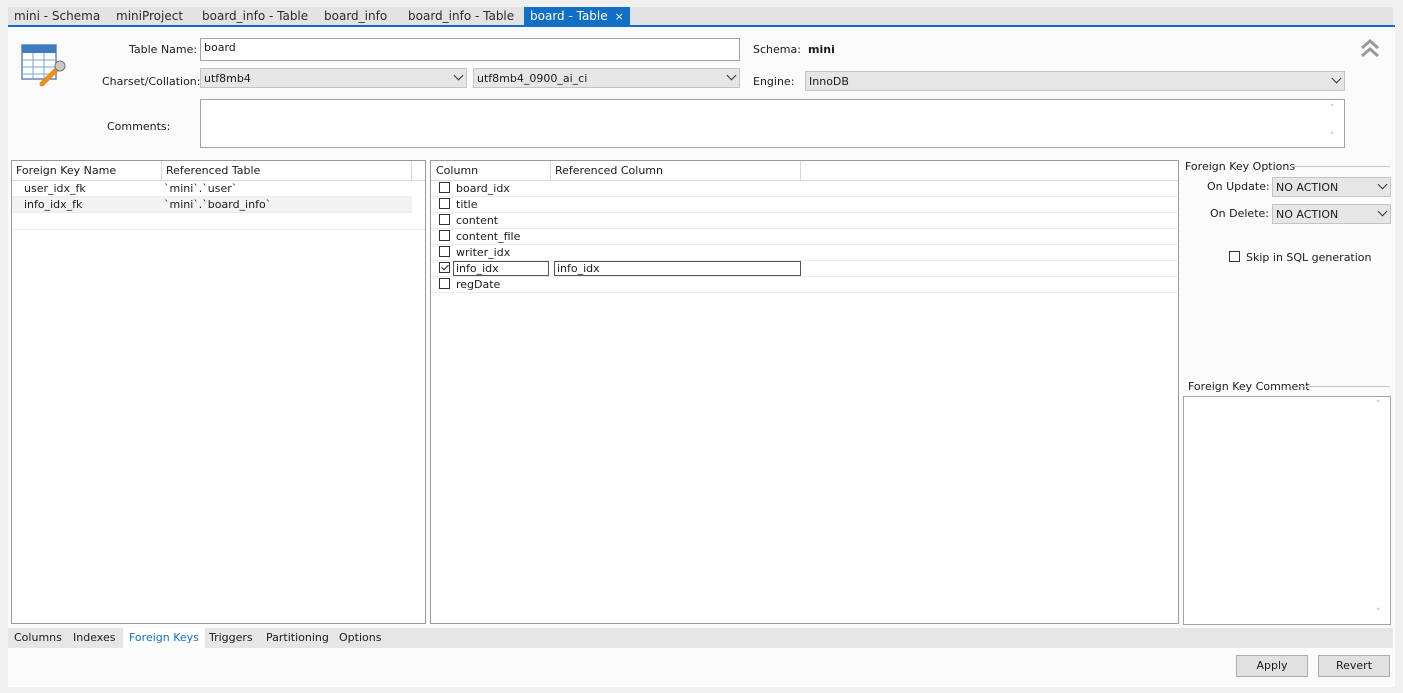  What do you see at coordinates (360, 638) in the screenshot?
I see `tab-options: Options` at bounding box center [360, 638].